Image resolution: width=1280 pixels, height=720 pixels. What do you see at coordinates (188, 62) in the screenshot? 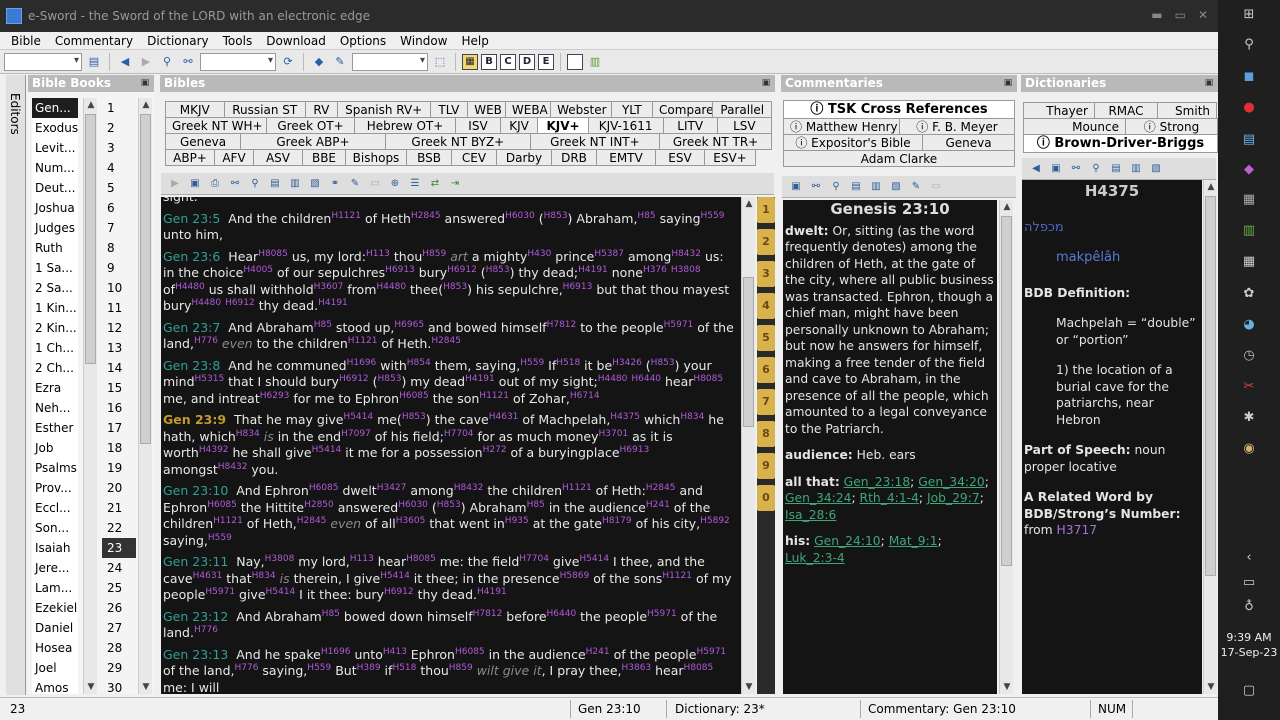
I see `search-all-icon: ⚯` at bounding box center [188, 62].